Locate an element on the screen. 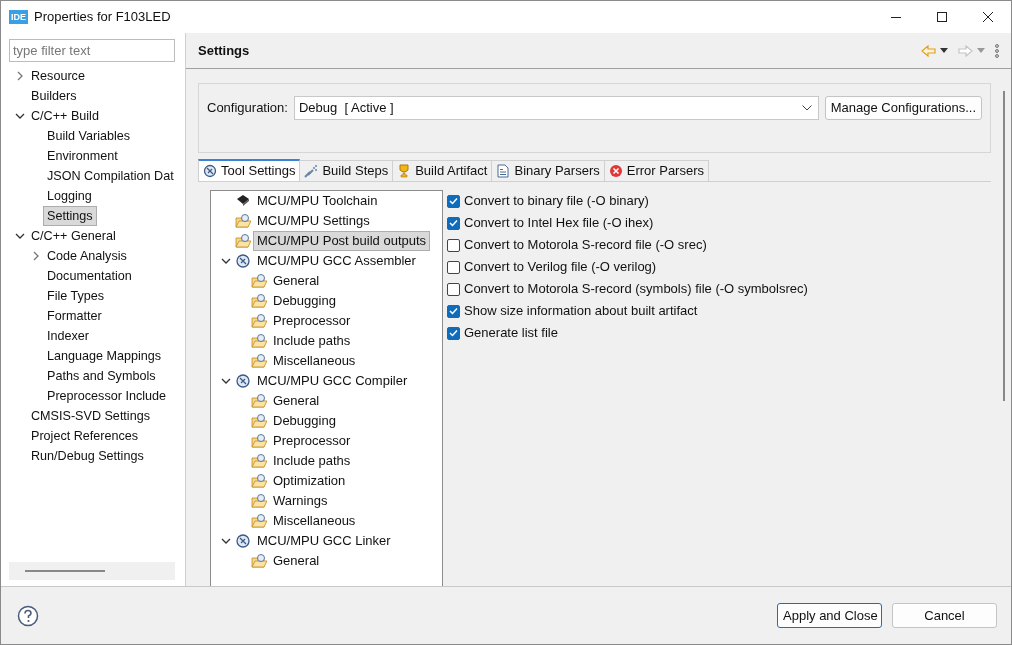 The image size is (1012, 645). tree-item: Project References is located at coordinates (85, 436).